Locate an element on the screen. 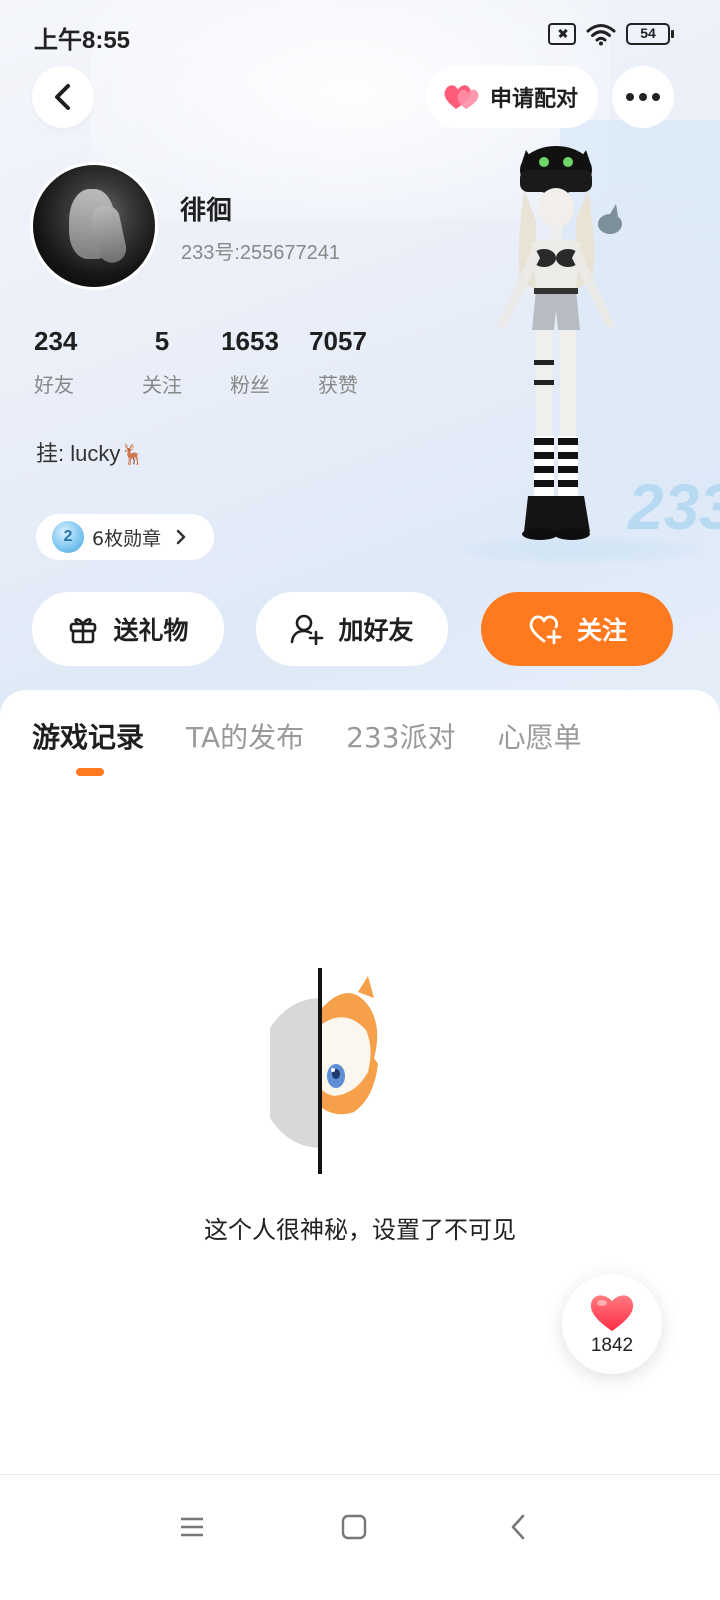  stat-value: 5 is located at coordinates (162, 341).